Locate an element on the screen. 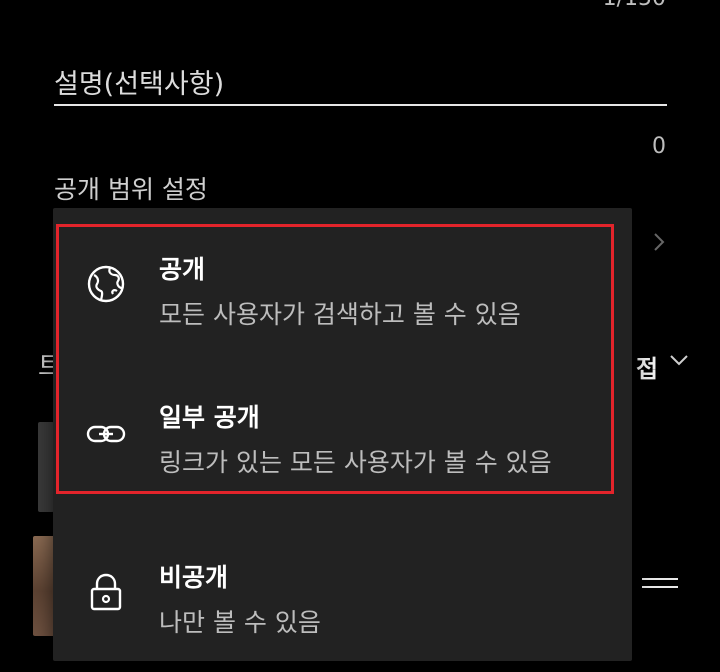  visibility-option-subtitle: 모든 사용자가 검색하고 볼 수 있음 is located at coordinates (340, 314).